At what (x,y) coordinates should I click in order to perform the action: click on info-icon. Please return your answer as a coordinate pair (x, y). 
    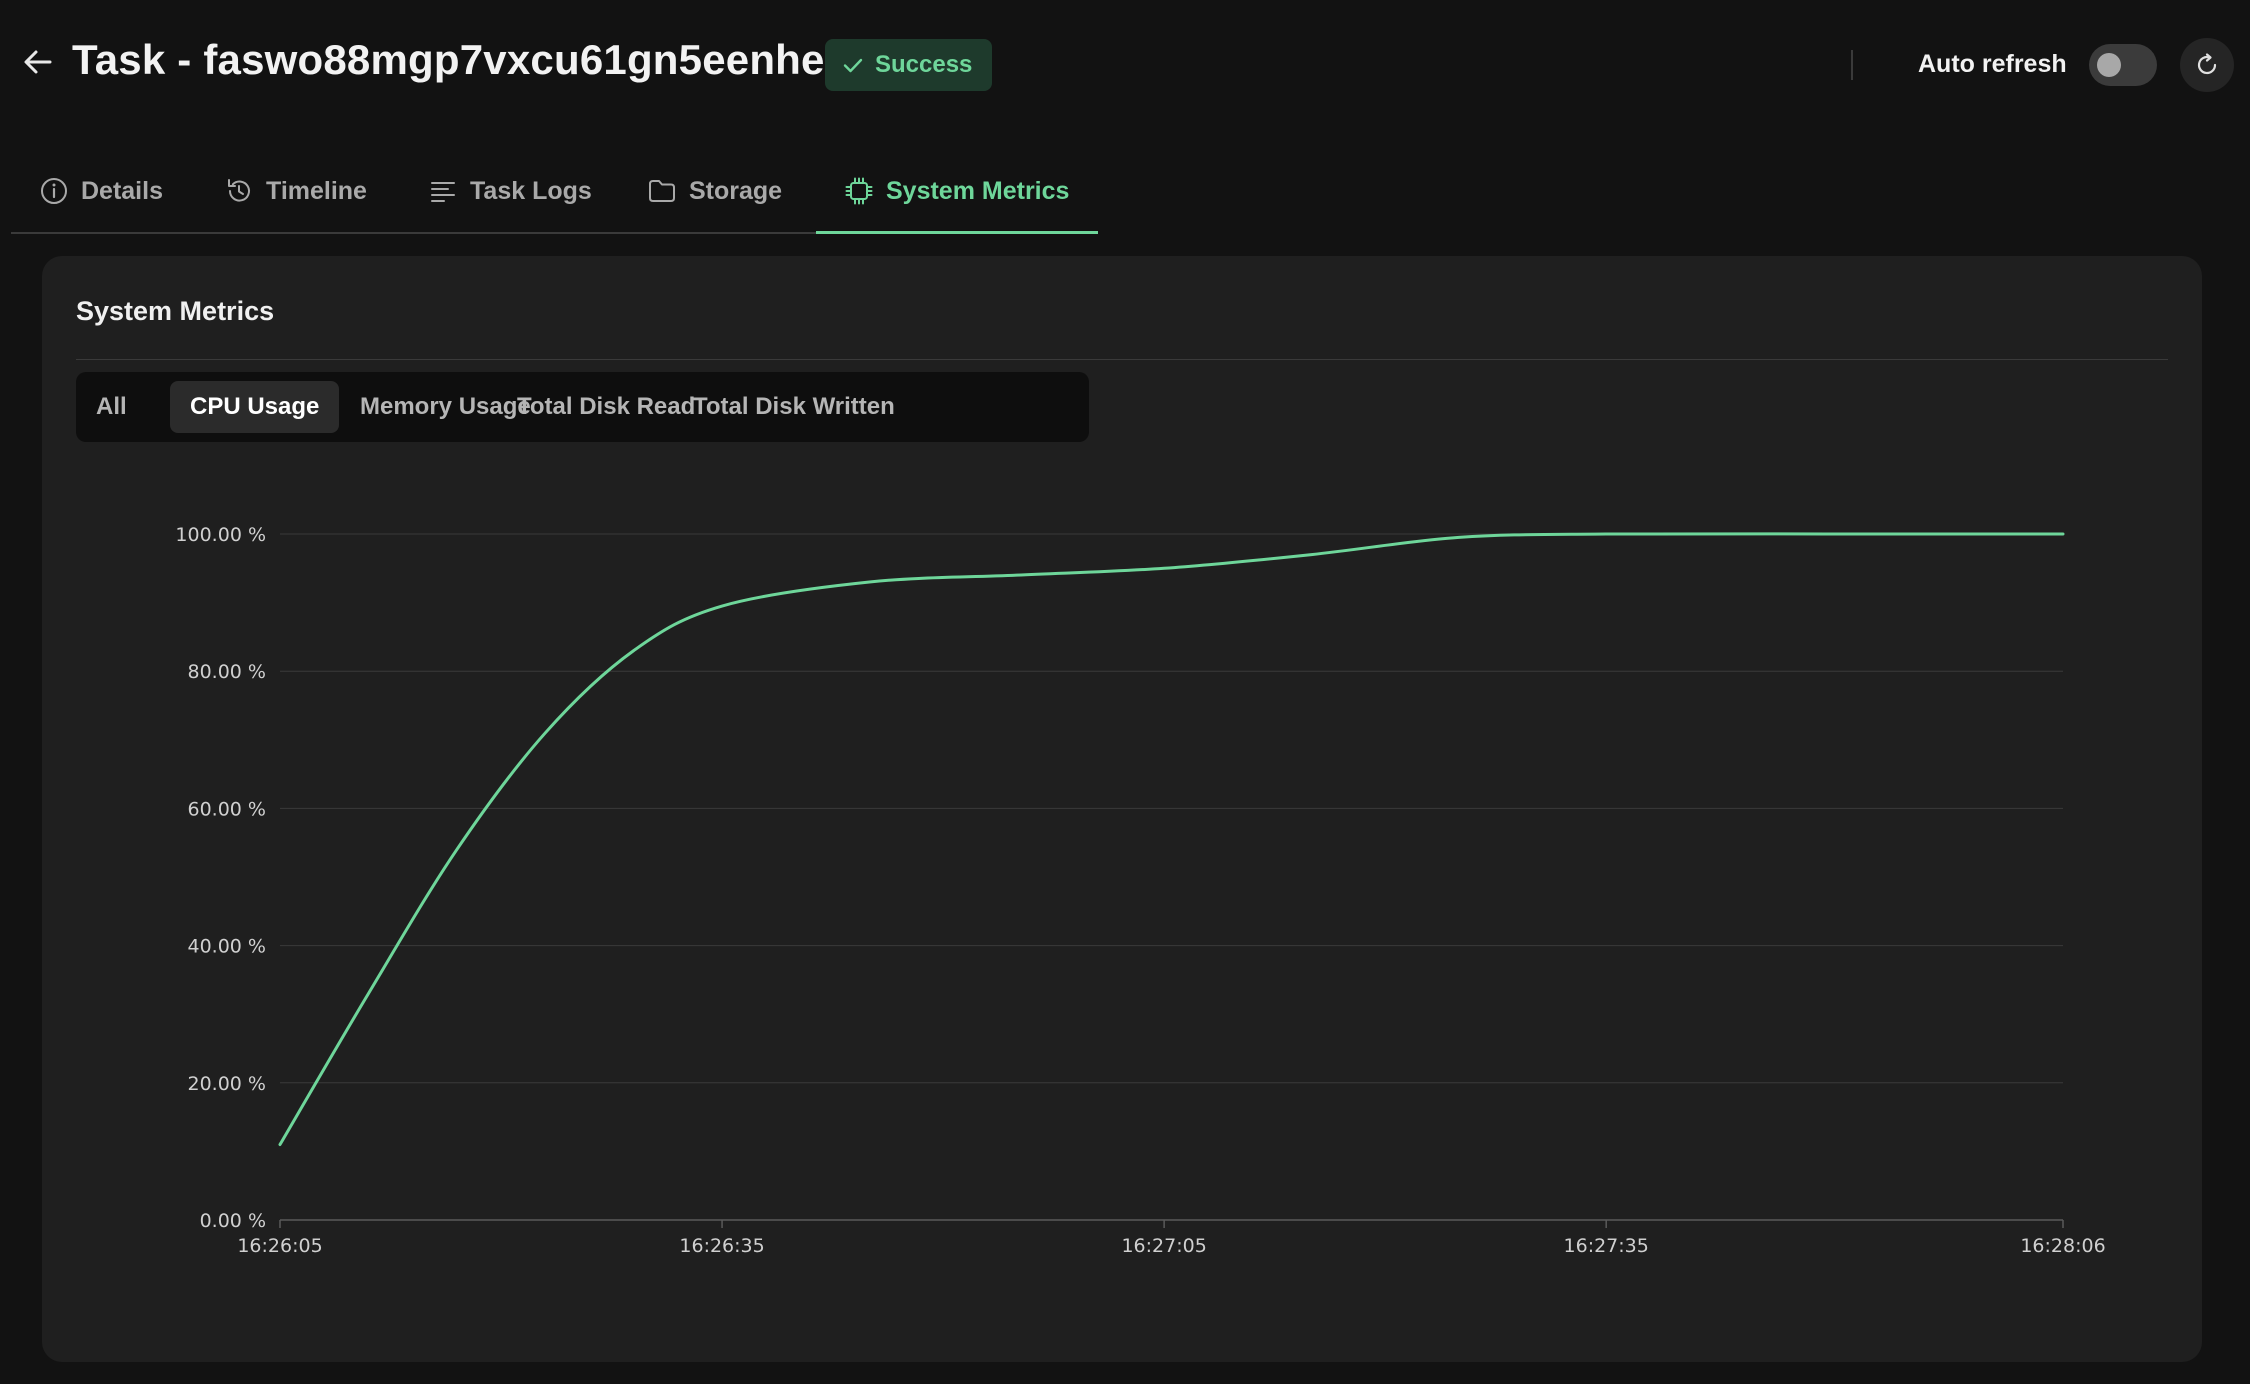
    Looking at the image, I should click on (54, 191).